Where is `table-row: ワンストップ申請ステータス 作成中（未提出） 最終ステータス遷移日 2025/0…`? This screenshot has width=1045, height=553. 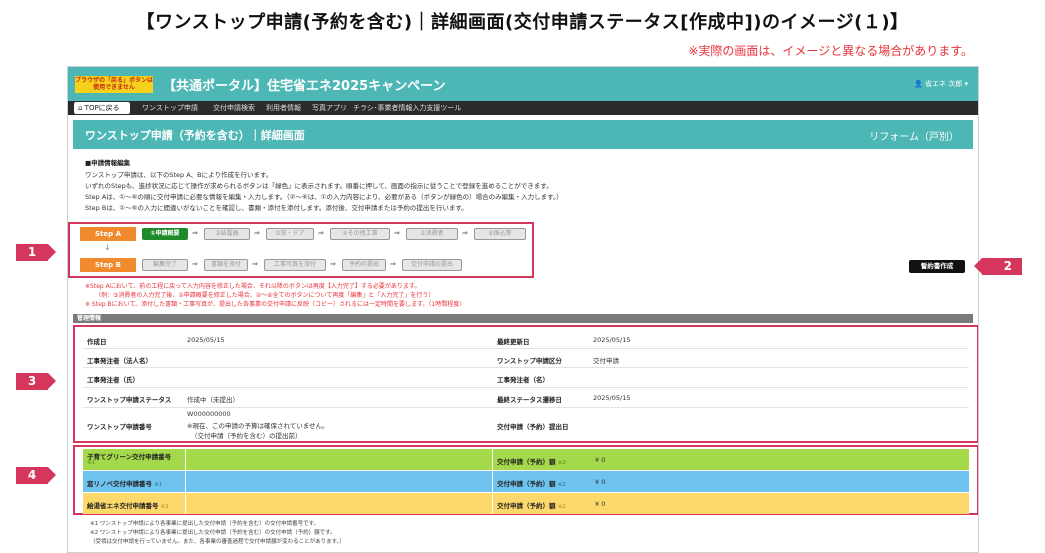 table-row: ワンストップ申請ステータス 作成中（未提出） 最終ステータス遷移日 2025/0… is located at coordinates (526, 398).